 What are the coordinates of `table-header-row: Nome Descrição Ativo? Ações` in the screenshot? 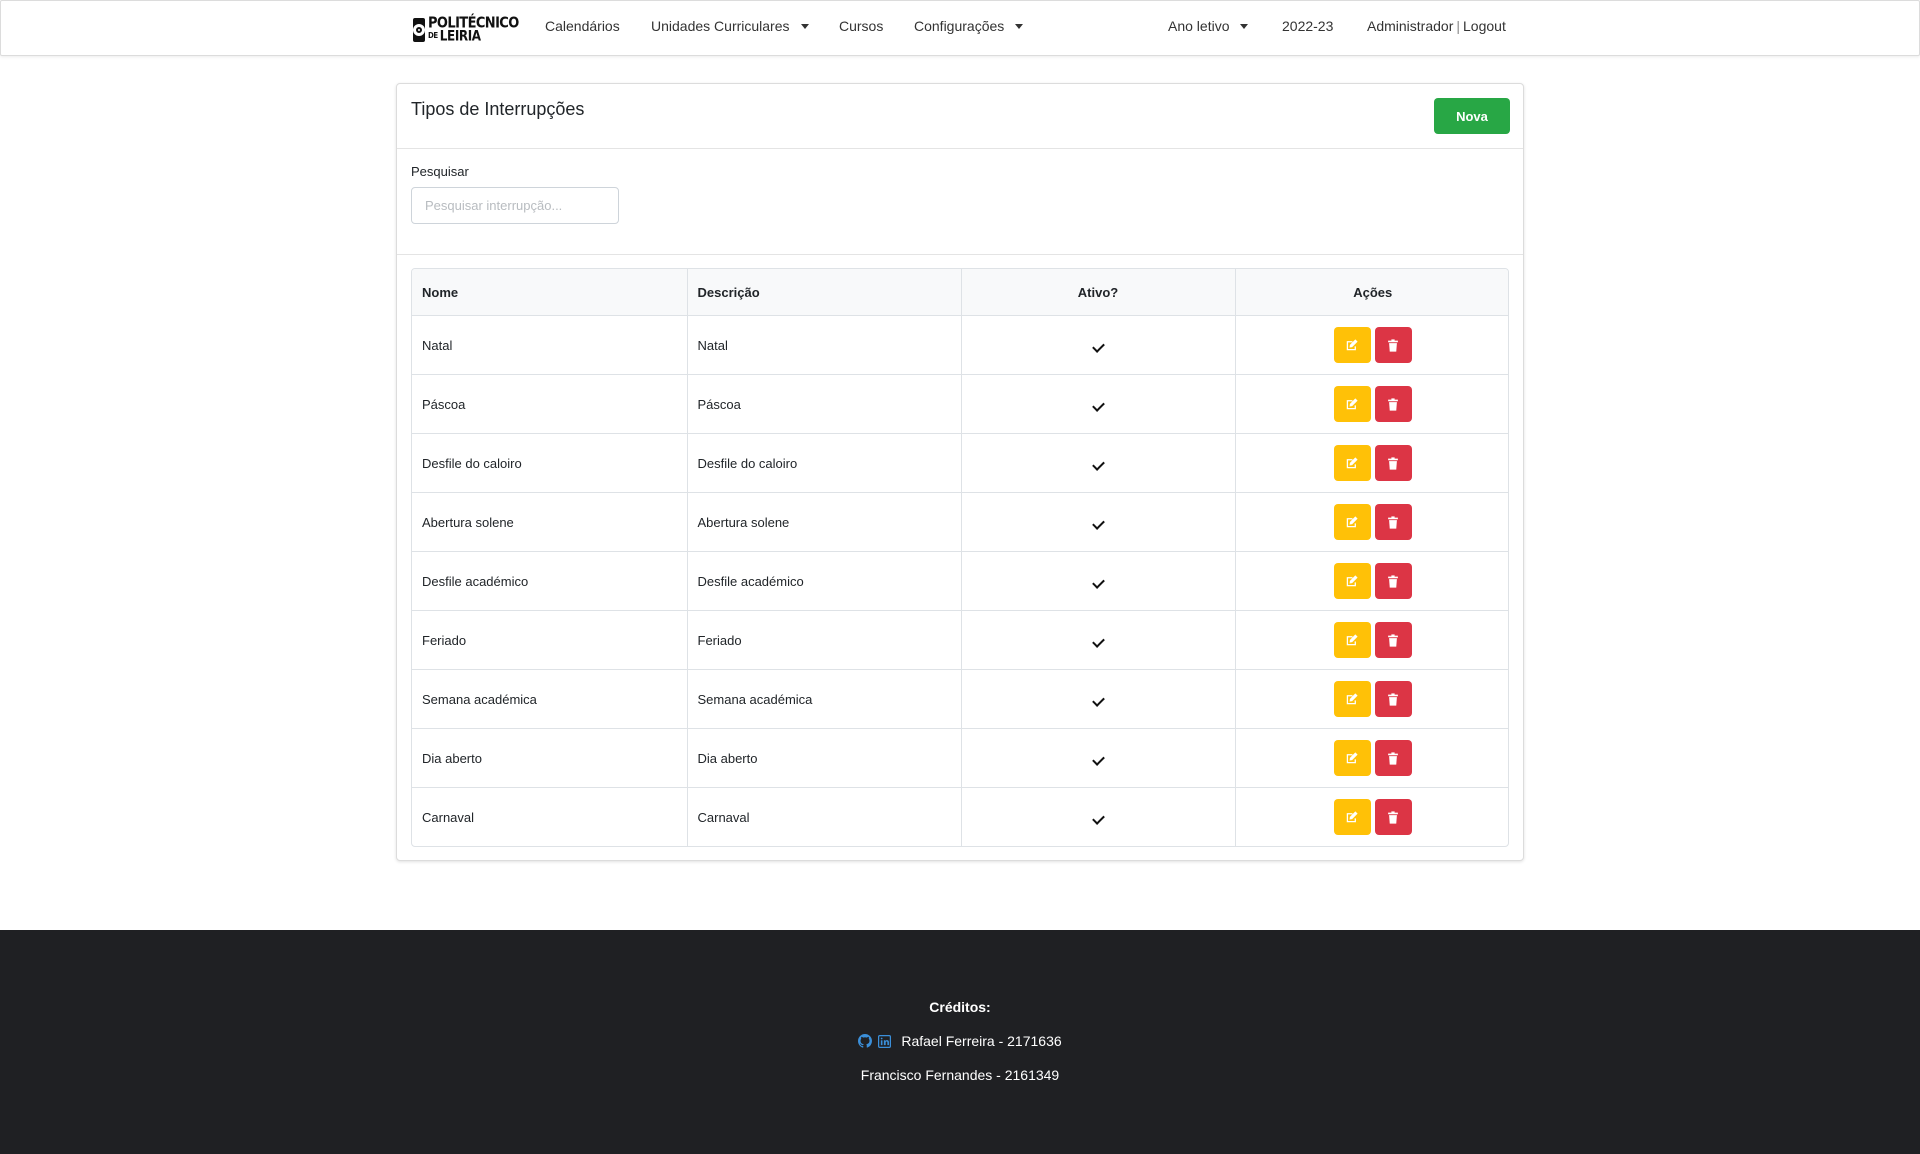 It's located at (960, 292).